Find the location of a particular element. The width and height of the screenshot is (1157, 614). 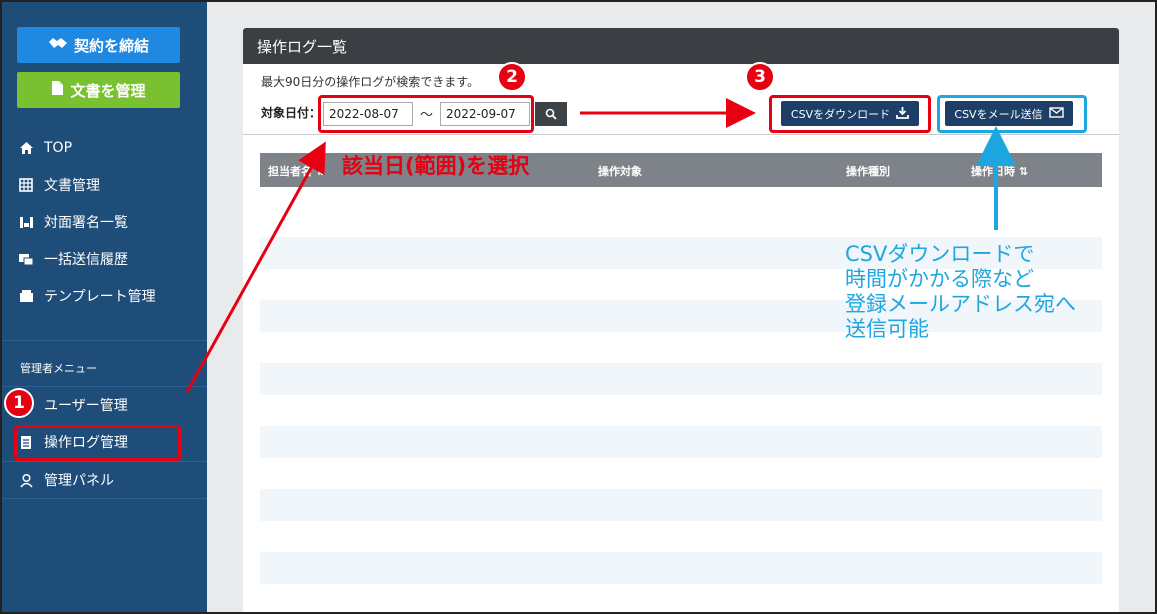

contract-button: 契約を締結 is located at coordinates (98, 45).